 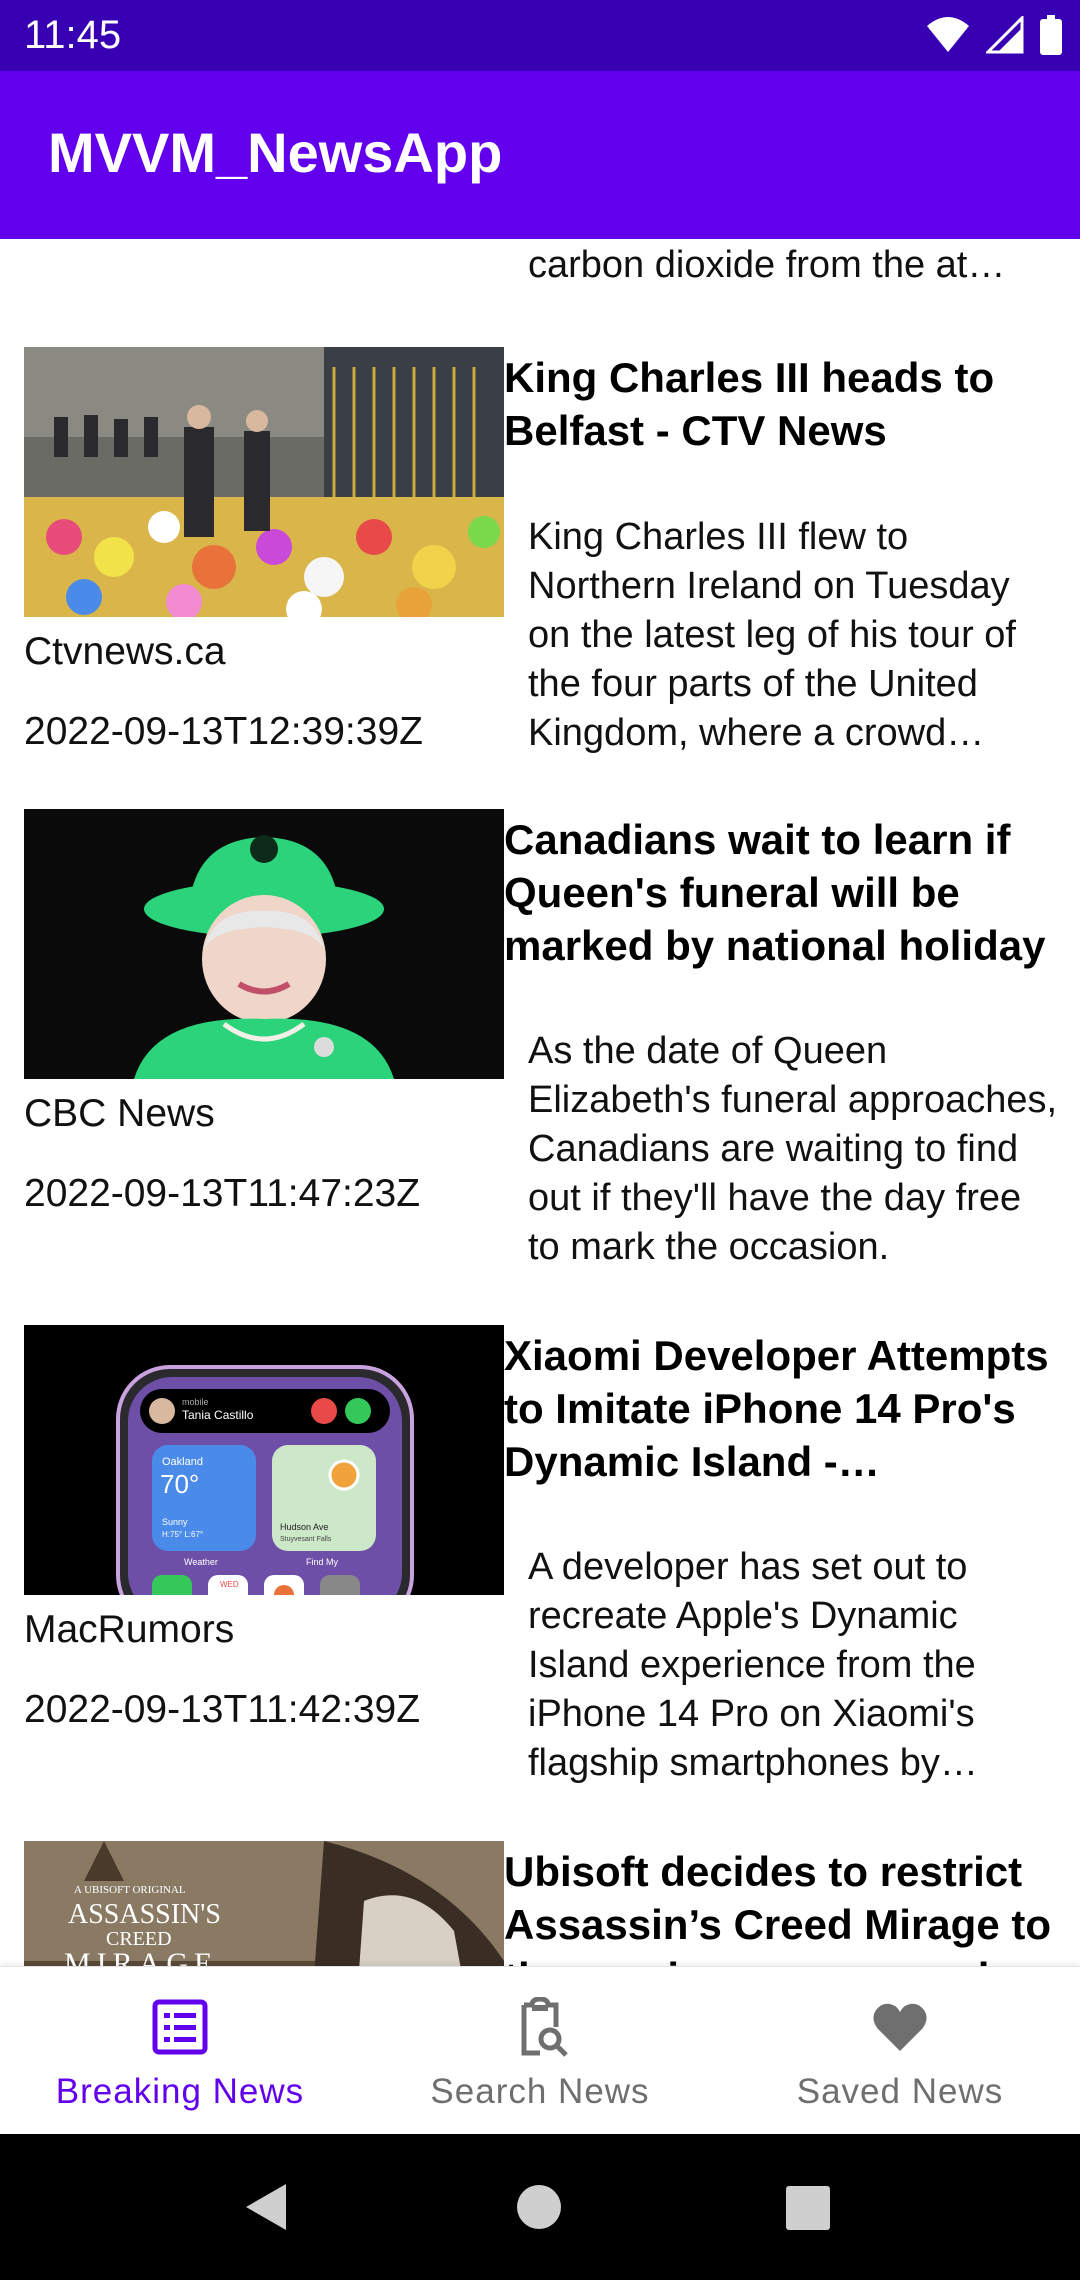 What do you see at coordinates (129, 1629) in the screenshot?
I see `article-source: MacRumors` at bounding box center [129, 1629].